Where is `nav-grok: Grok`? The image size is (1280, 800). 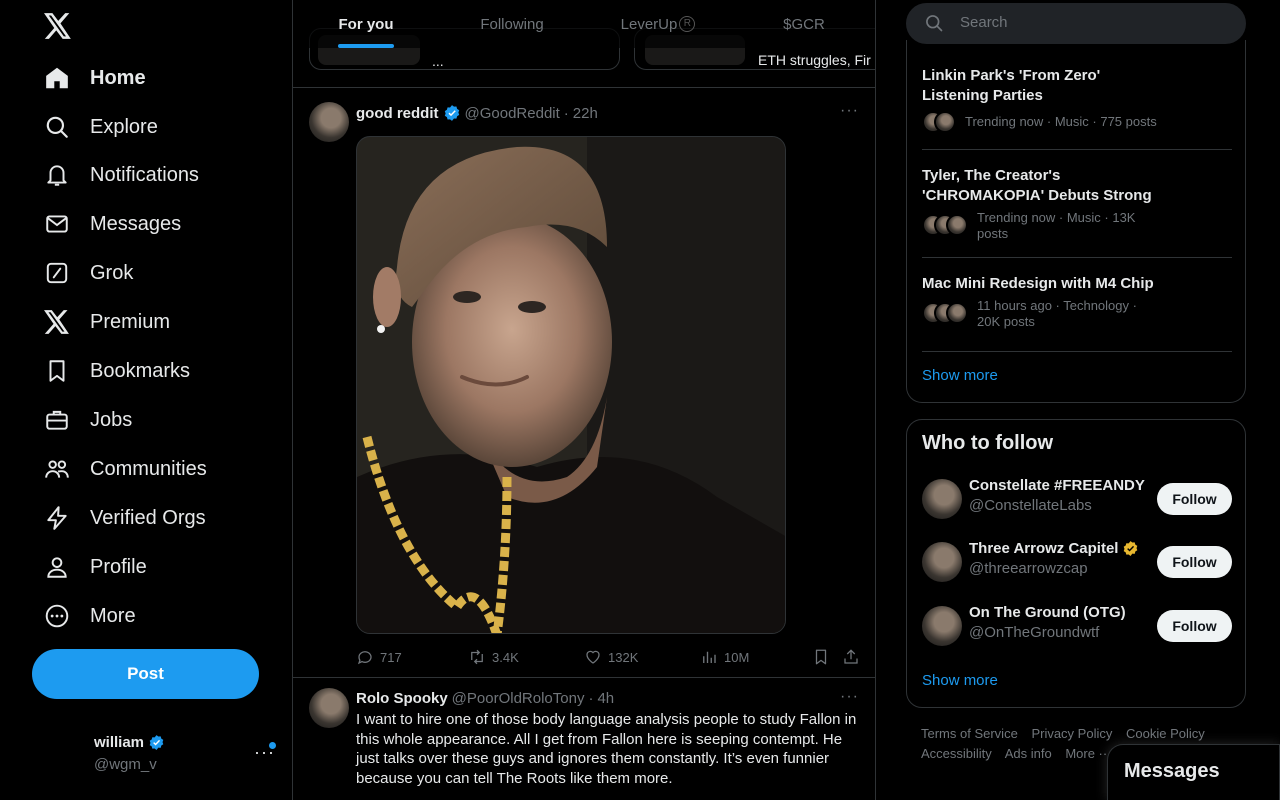
nav-grok: Grok is located at coordinates (88, 273).